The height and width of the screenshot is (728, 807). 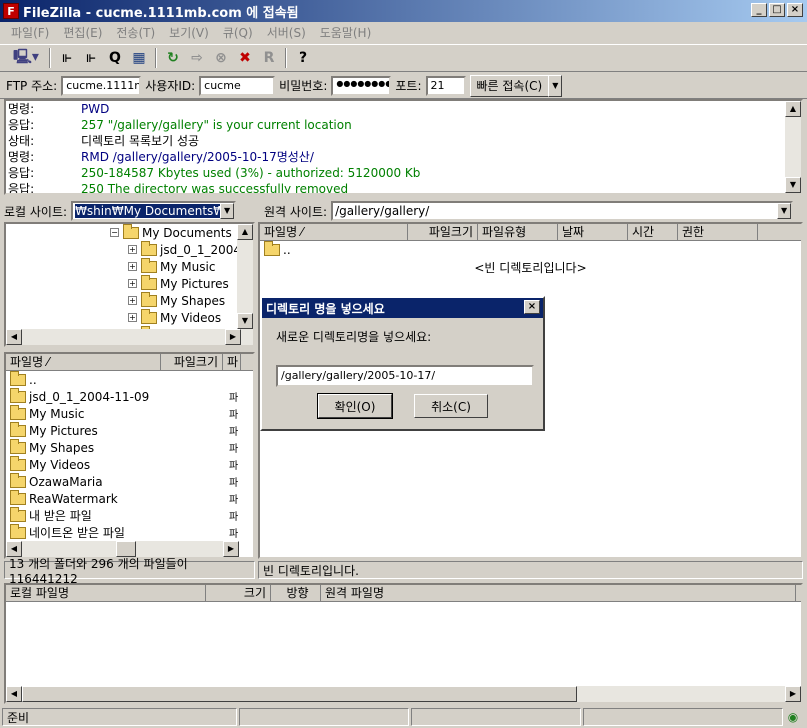 What do you see at coordinates (129, 413) in the screenshot?
I see `list-item: My Music 파` at bounding box center [129, 413].